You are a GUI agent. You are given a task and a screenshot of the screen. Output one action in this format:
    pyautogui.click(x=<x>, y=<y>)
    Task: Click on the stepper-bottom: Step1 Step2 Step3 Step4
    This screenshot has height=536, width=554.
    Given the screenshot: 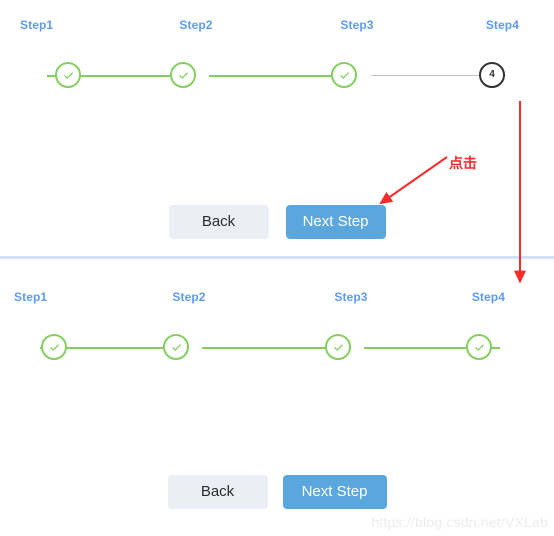 What is the action you would take?
    pyautogui.click(x=277, y=330)
    